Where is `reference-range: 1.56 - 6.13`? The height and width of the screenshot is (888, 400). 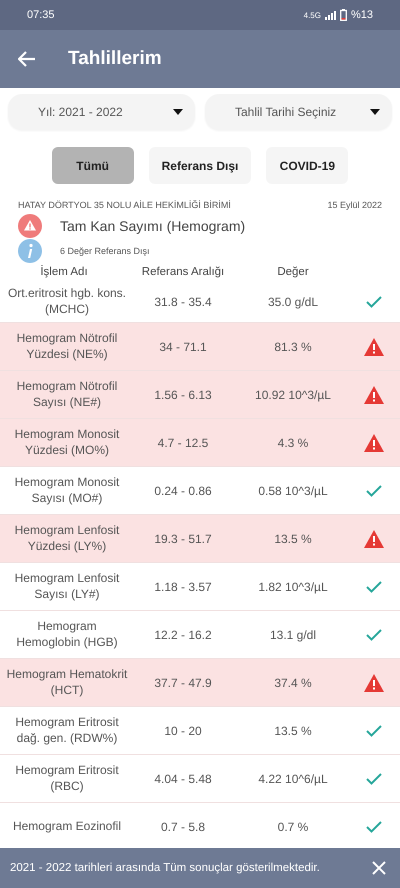 reference-range: 1.56 - 6.13 is located at coordinates (183, 395).